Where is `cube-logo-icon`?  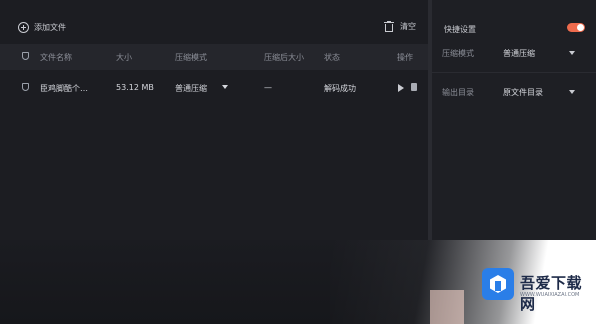 cube-logo-icon is located at coordinates (498, 284).